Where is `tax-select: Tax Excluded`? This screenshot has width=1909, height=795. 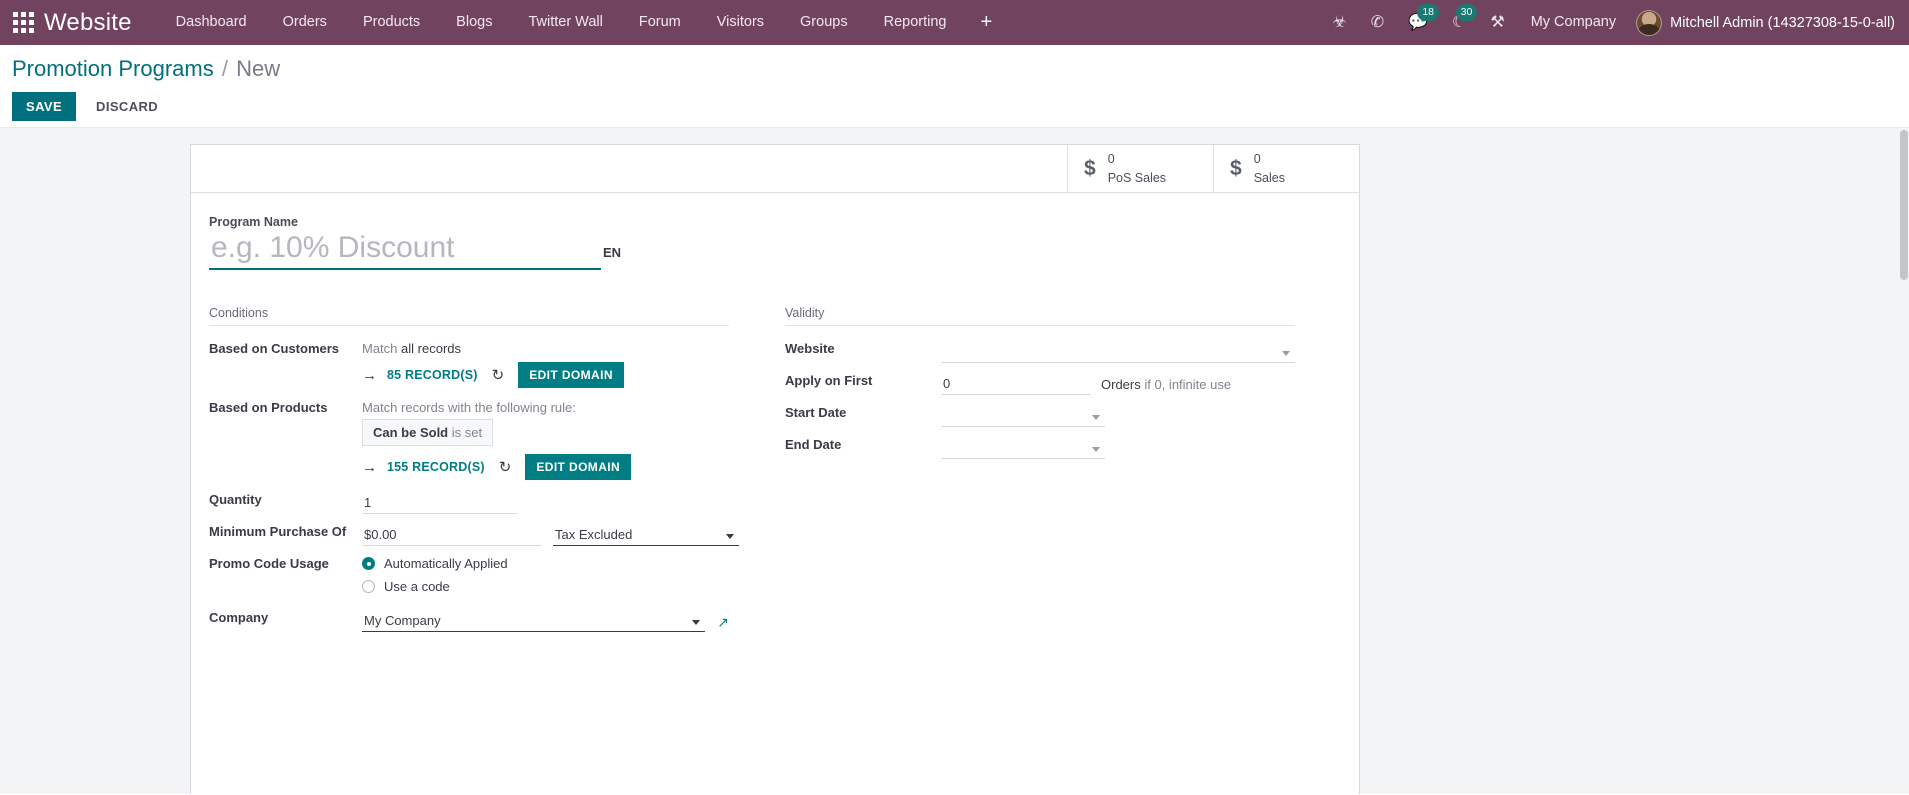 tax-select: Tax Excluded is located at coordinates (646, 535).